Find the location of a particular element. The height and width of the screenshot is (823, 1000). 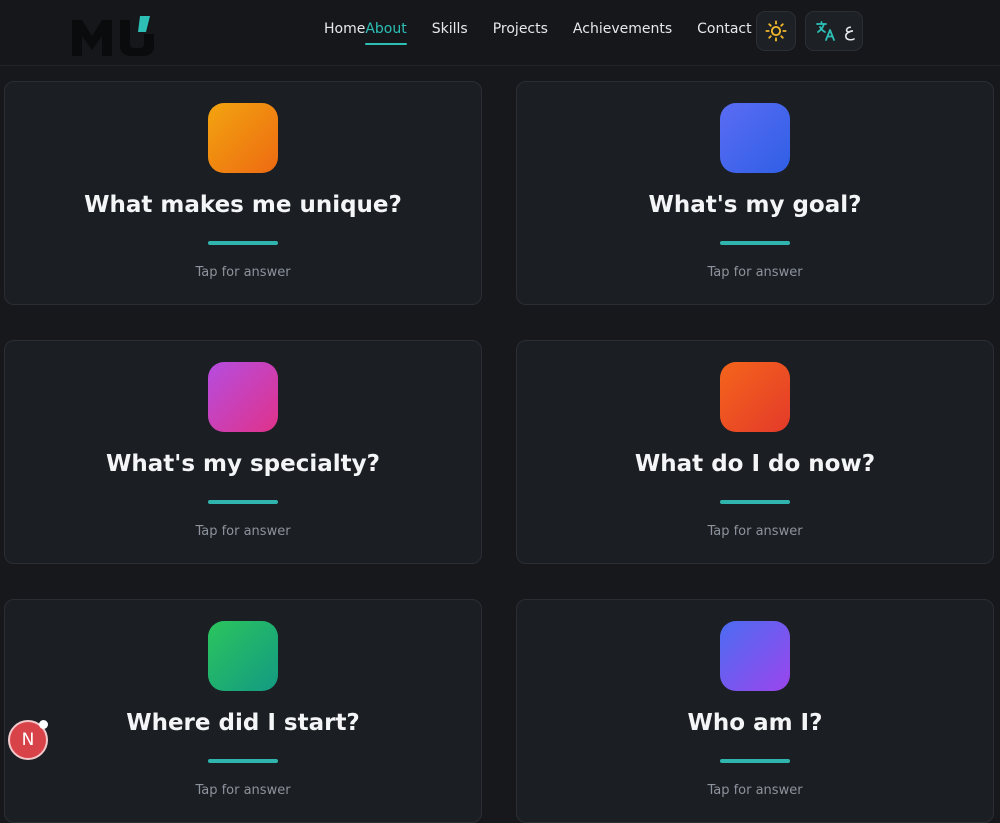

badge-status-dot is located at coordinates (43, 724).